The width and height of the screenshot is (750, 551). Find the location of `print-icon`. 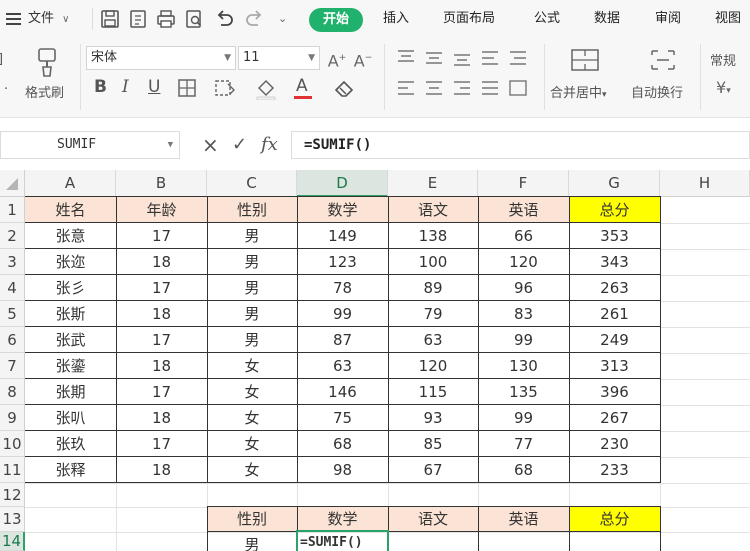

print-icon is located at coordinates (166, 19).